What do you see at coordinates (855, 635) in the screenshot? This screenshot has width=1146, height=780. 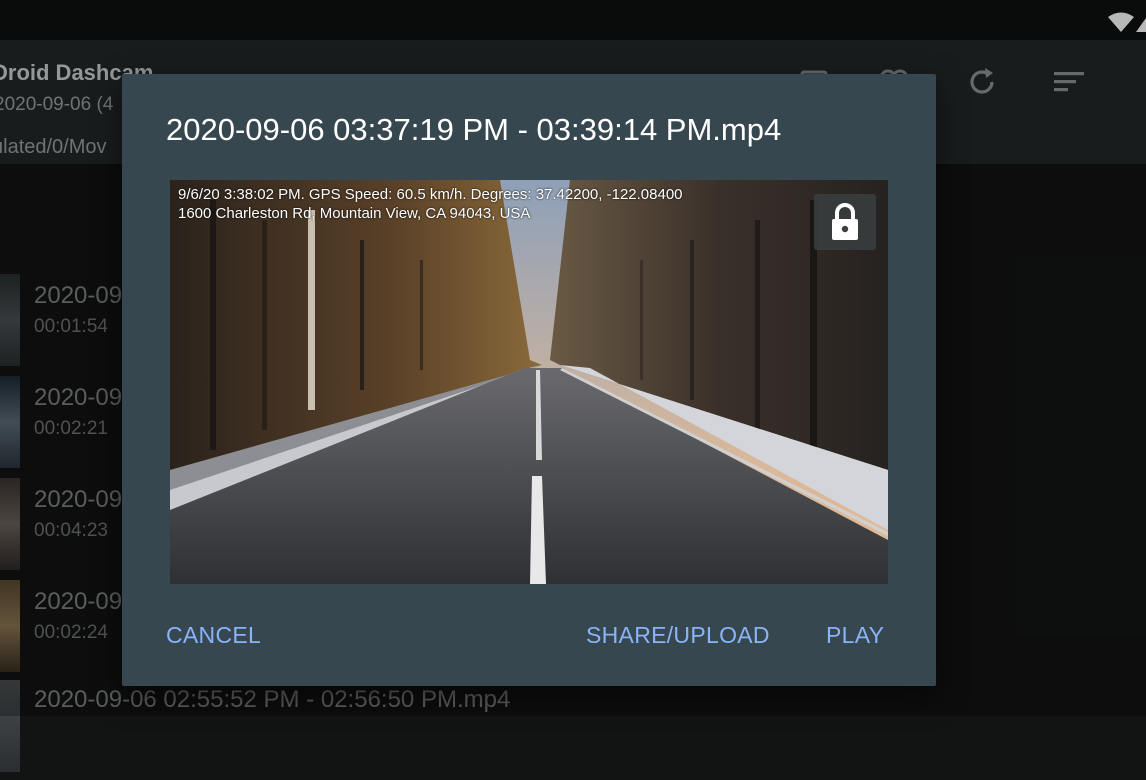 I see `play-button: PLAY` at bounding box center [855, 635].